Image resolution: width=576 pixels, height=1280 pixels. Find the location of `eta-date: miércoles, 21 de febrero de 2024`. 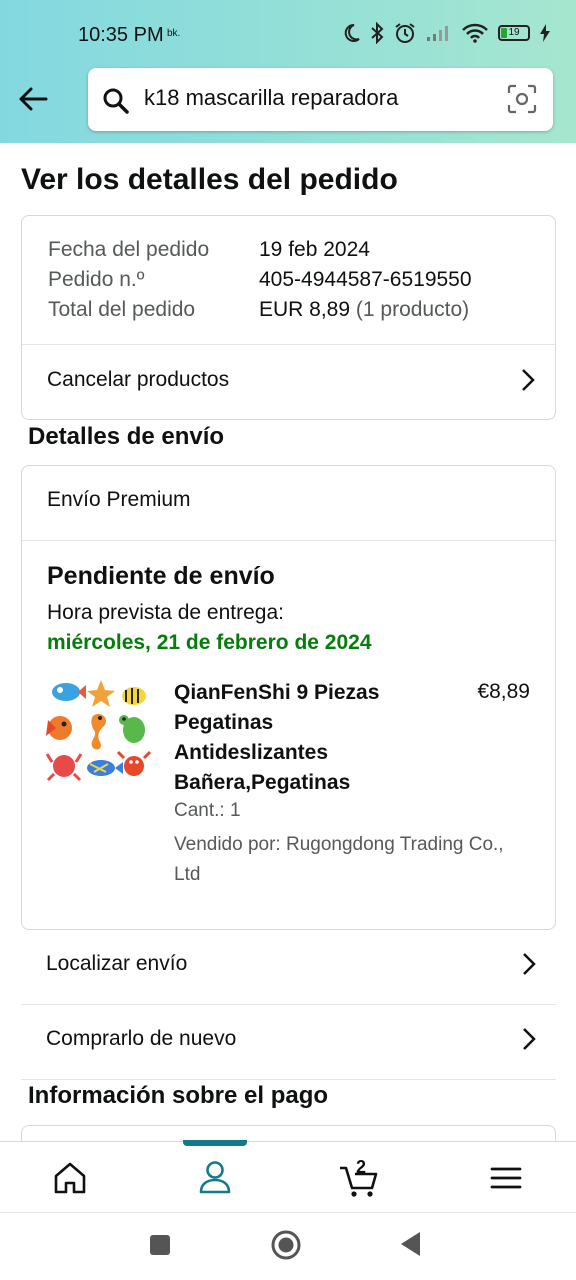

eta-date: miércoles, 21 de febrero de 2024 is located at coordinates (209, 642).